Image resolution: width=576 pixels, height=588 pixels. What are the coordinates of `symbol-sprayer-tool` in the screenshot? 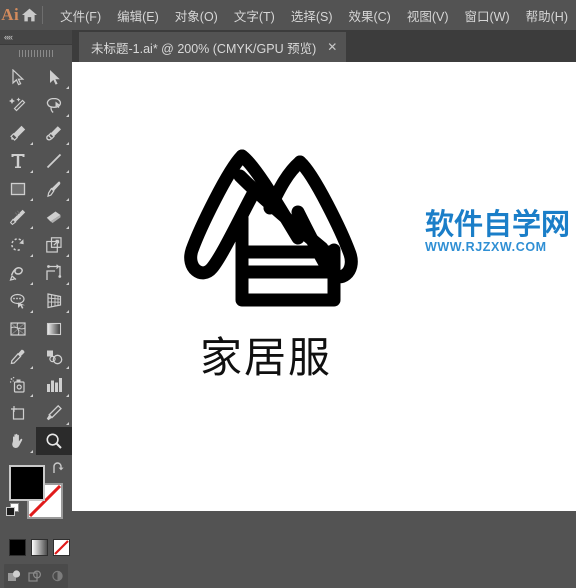 It's located at (18, 385).